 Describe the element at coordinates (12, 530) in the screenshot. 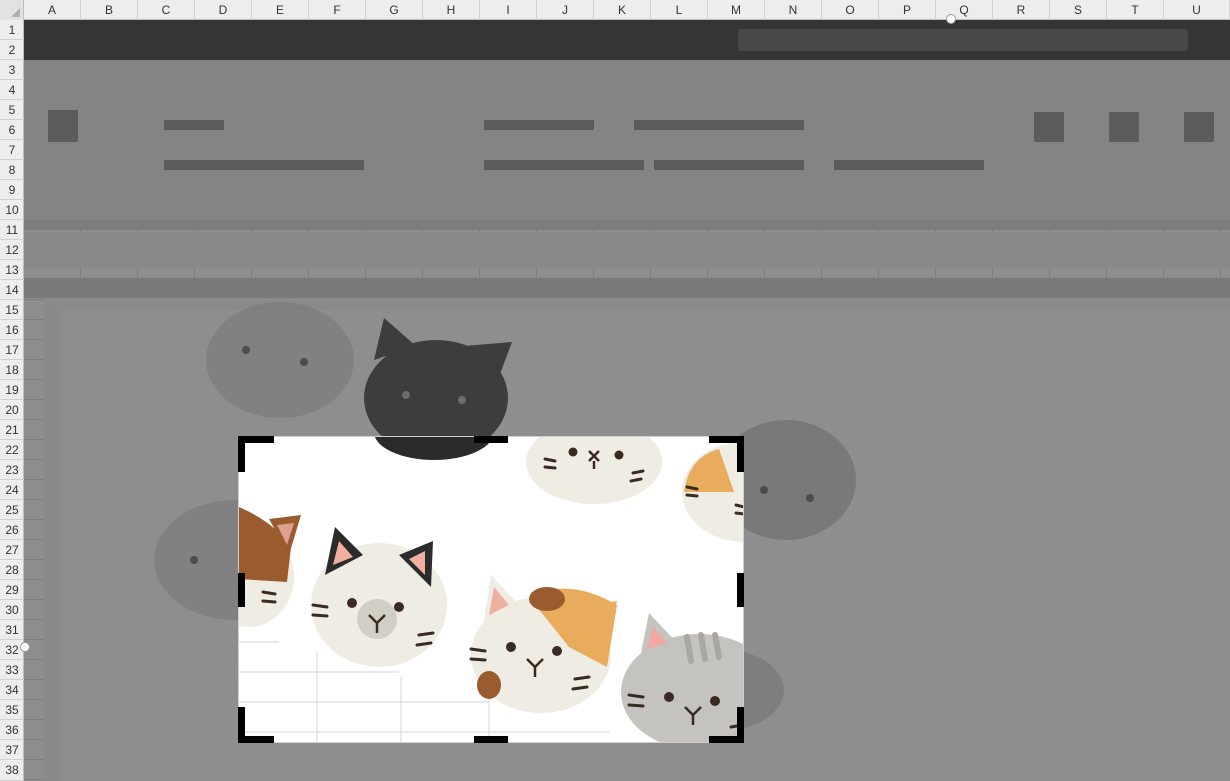

I see `row-header: 26` at that location.